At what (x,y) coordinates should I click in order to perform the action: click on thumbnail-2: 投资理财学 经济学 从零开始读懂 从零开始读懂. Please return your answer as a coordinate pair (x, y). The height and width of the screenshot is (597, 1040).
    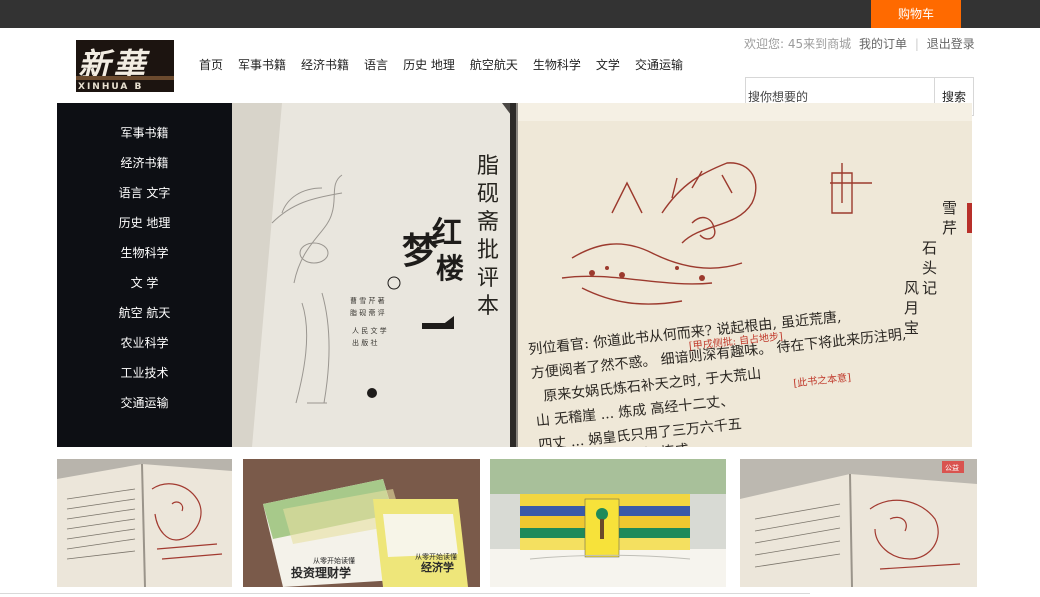
    Looking at the image, I should click on (361, 523).